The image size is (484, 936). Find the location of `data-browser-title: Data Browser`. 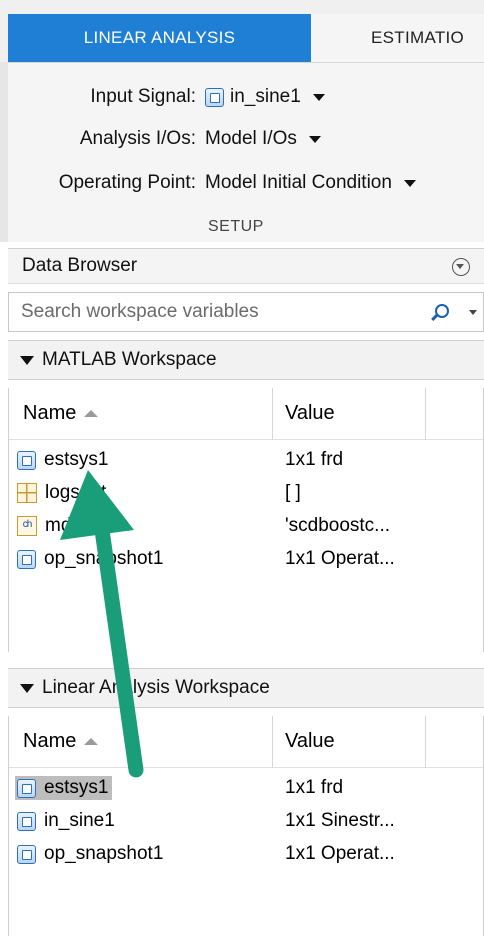

data-browser-title: Data Browser is located at coordinates (80, 265).